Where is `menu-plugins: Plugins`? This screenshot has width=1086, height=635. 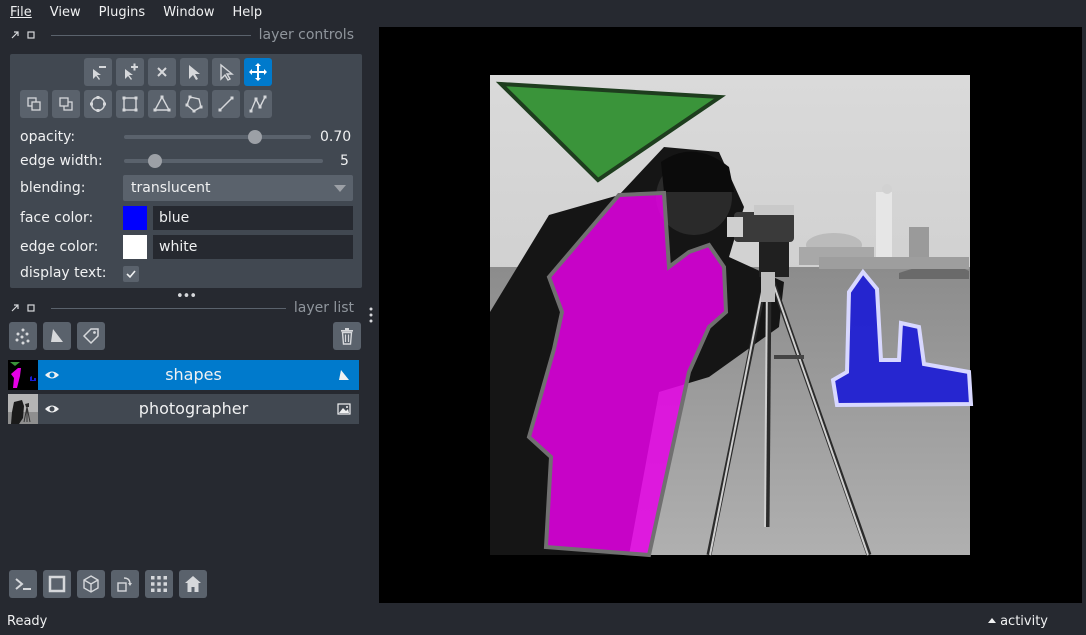
menu-plugins: Plugins is located at coordinates (121, 12).